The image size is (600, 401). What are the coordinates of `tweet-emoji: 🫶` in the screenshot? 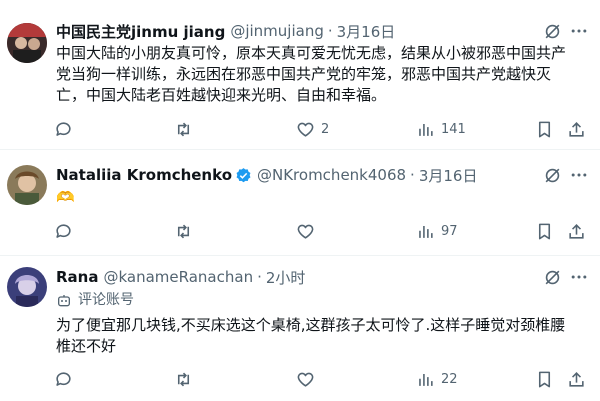 It's located at (65, 197).